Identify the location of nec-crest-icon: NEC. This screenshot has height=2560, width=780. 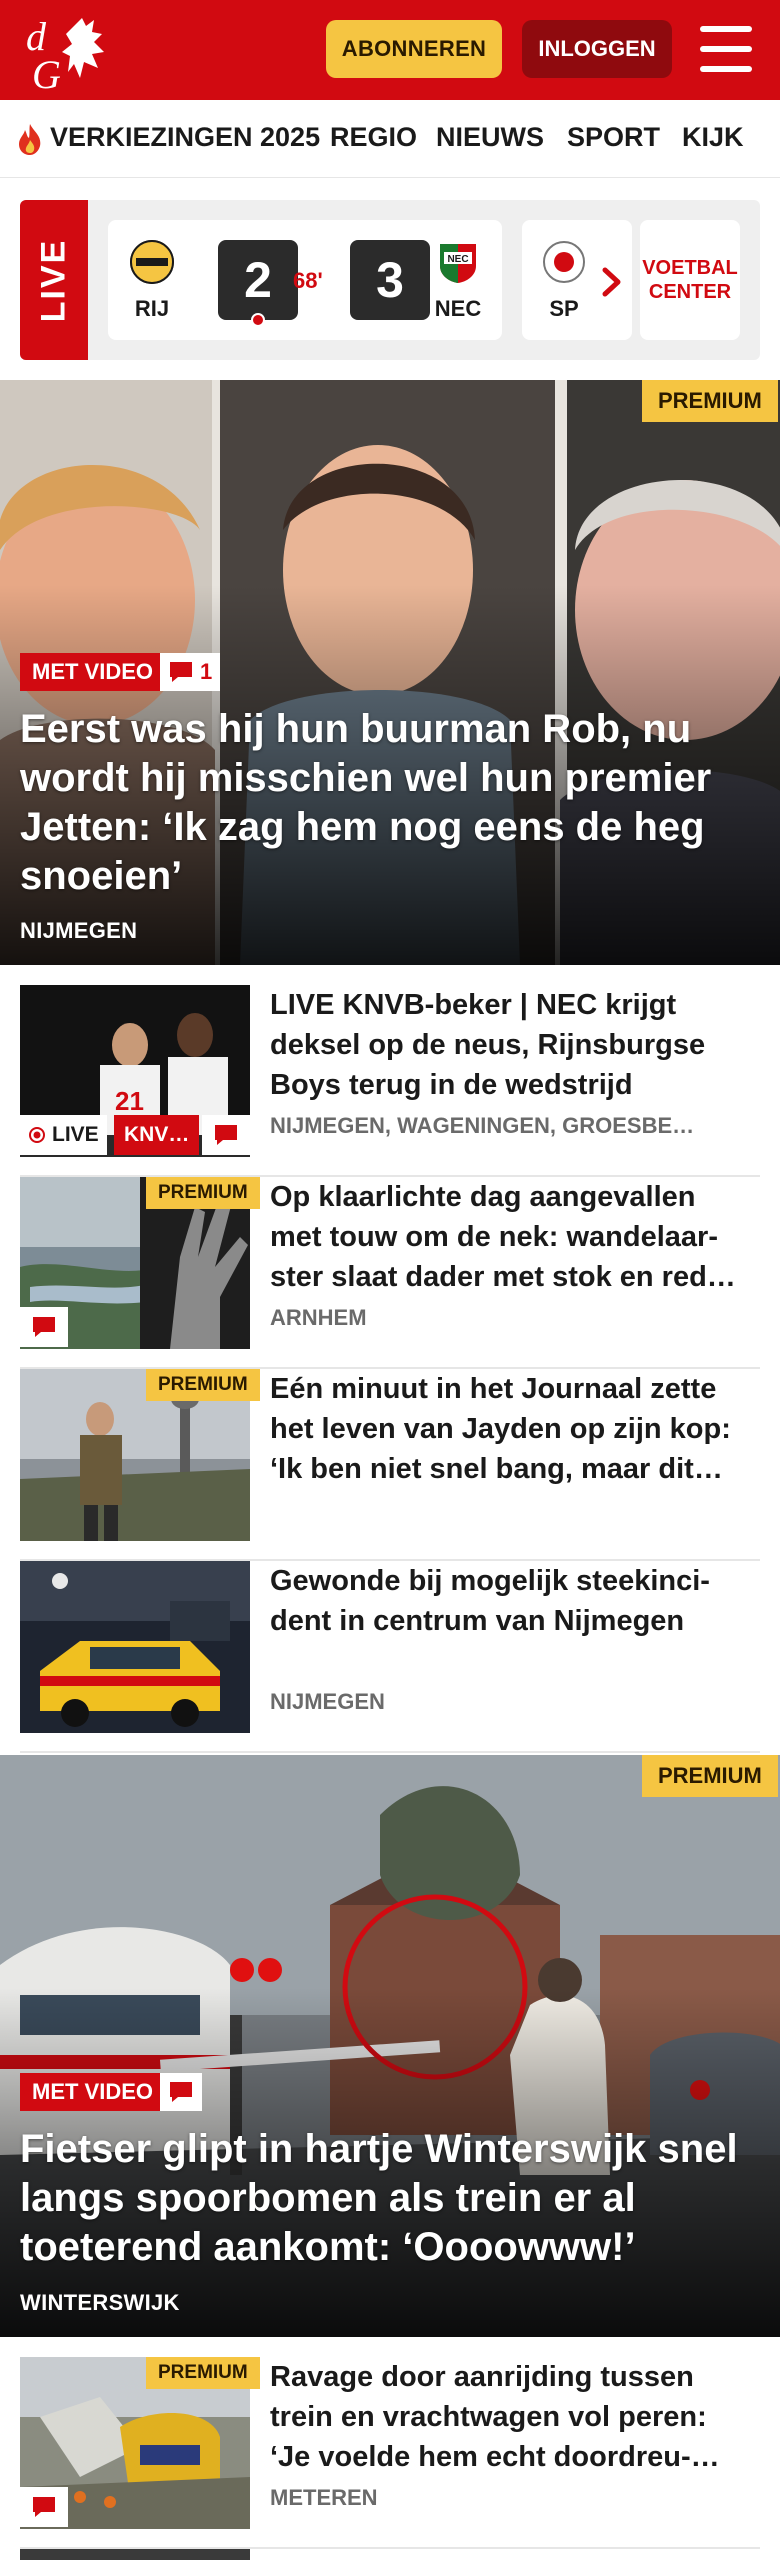
(458, 262).